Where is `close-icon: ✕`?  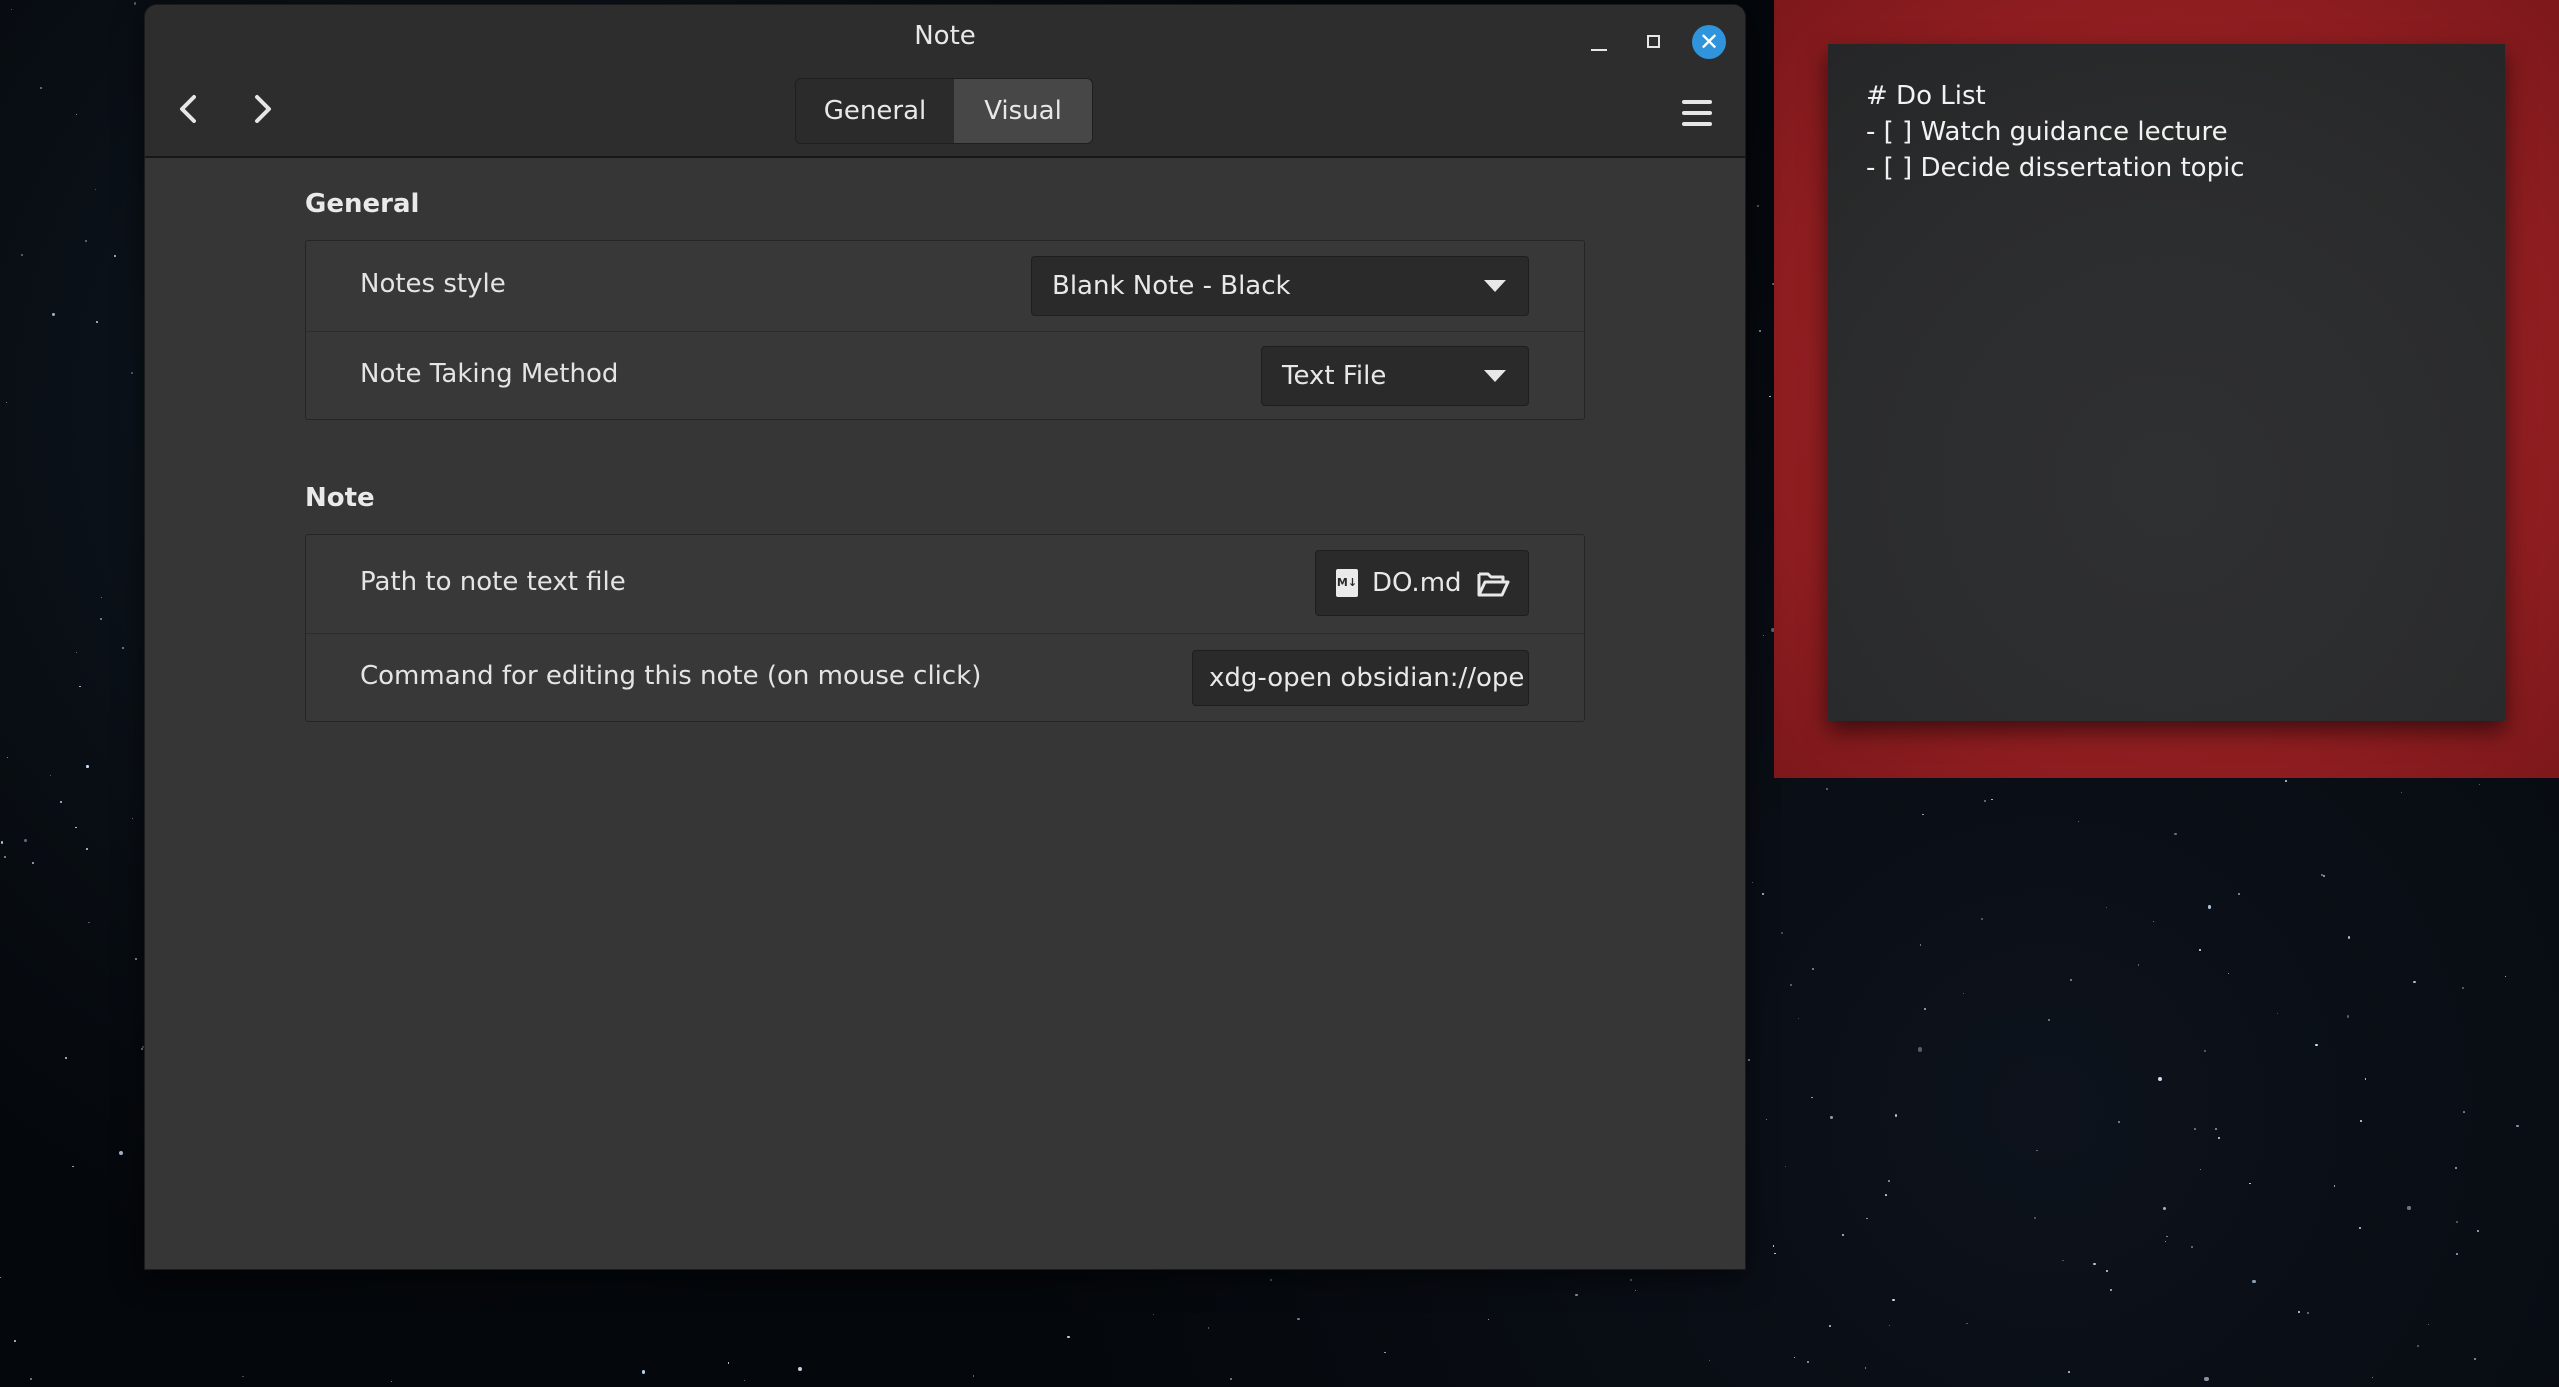 close-icon: ✕ is located at coordinates (1709, 42).